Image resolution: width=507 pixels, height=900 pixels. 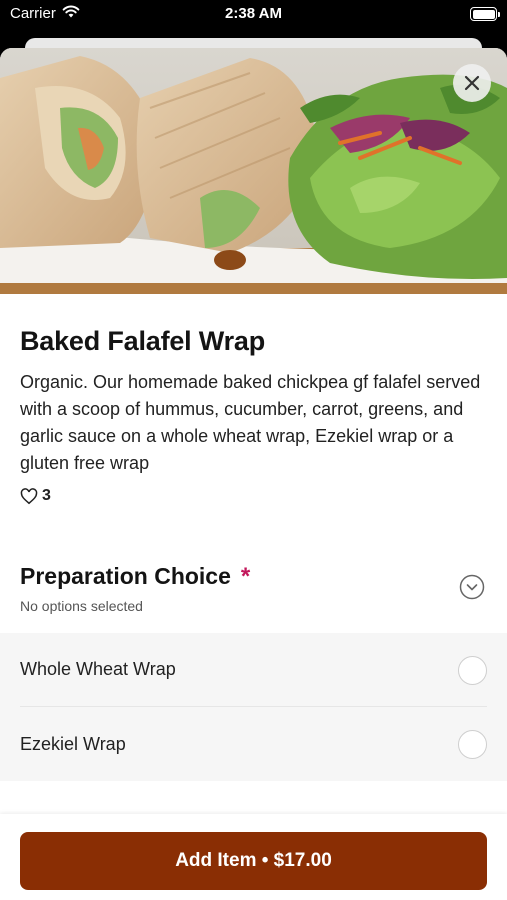 I want to click on close-icon, so click(x=472, y=83).